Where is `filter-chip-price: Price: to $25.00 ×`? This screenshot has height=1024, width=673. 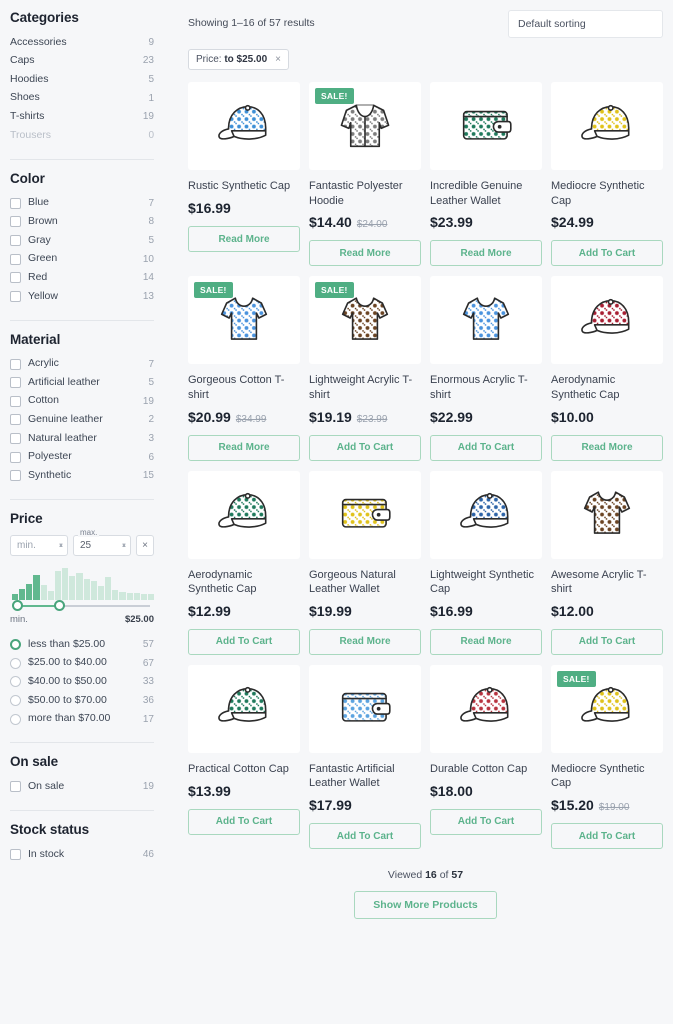 filter-chip-price: Price: to $25.00 × is located at coordinates (238, 59).